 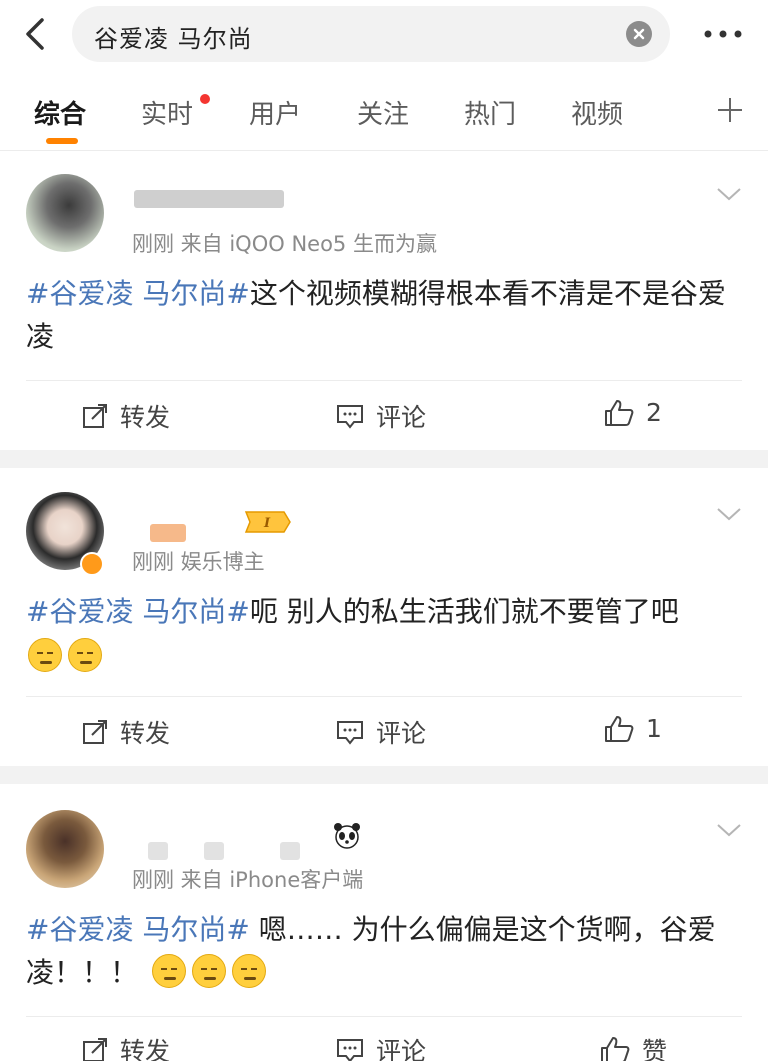 What do you see at coordinates (205, 99) in the screenshot?
I see `unread-dot` at bounding box center [205, 99].